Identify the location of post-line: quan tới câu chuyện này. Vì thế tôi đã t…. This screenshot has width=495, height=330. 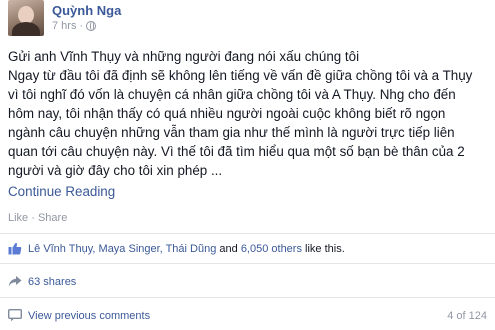
(236, 151).